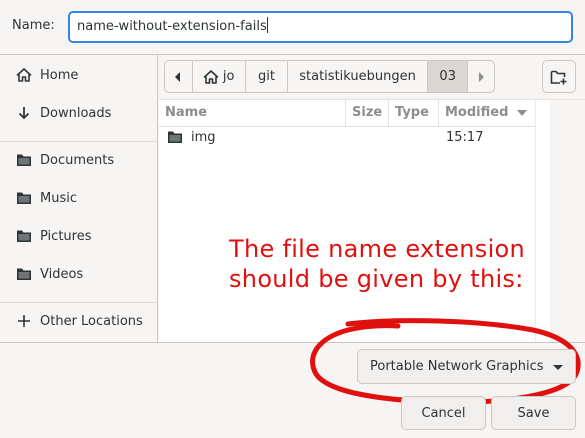  What do you see at coordinates (66, 236) in the screenshot?
I see `sidebar-item-label: Pictures` at bounding box center [66, 236].